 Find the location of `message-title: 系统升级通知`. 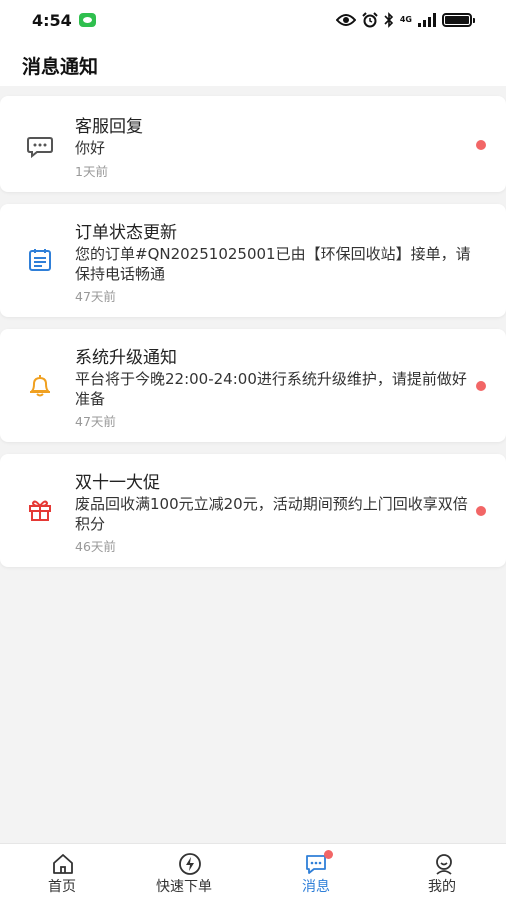

message-title: 系统升级通知 is located at coordinates (126, 358).